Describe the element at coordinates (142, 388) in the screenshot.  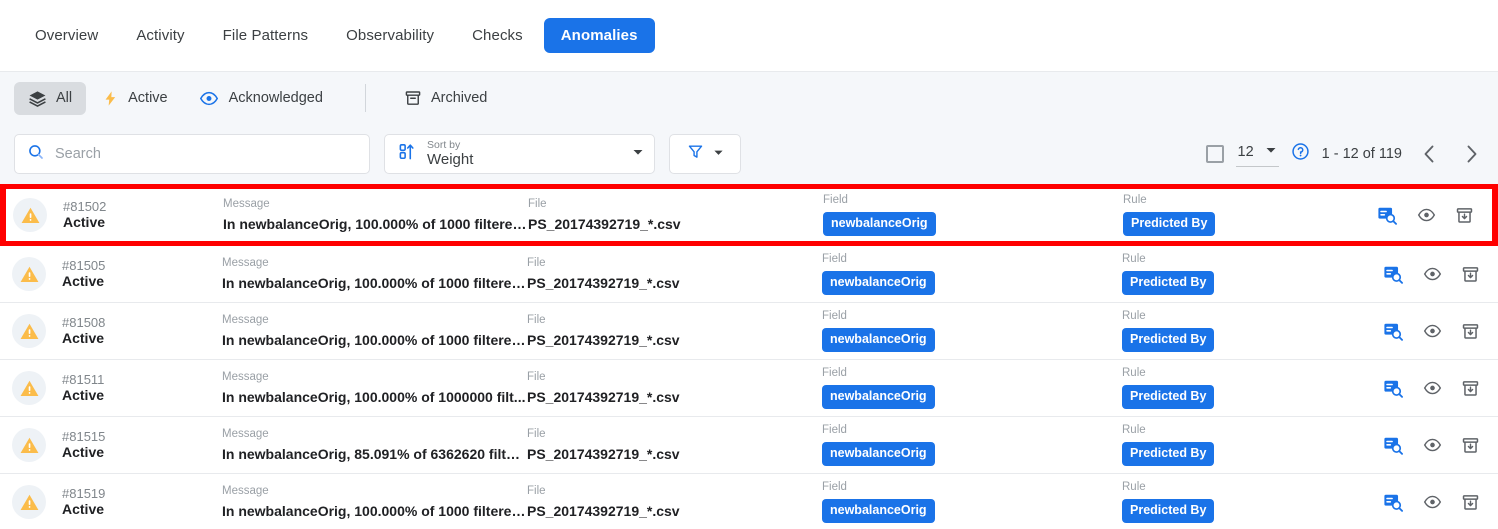
I see `anomaly-id-cell: #81511 Active` at that location.